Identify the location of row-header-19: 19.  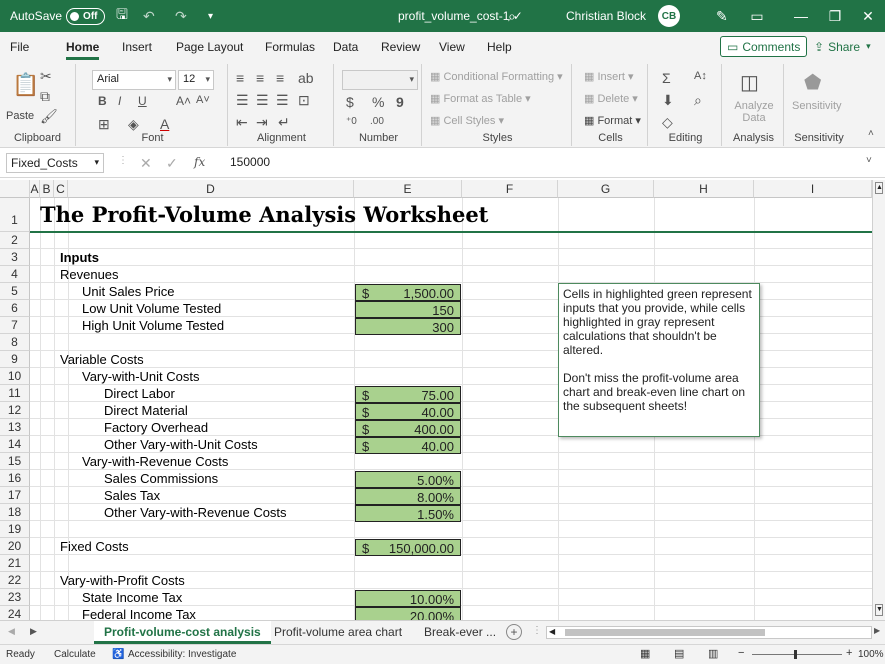
(15, 529).